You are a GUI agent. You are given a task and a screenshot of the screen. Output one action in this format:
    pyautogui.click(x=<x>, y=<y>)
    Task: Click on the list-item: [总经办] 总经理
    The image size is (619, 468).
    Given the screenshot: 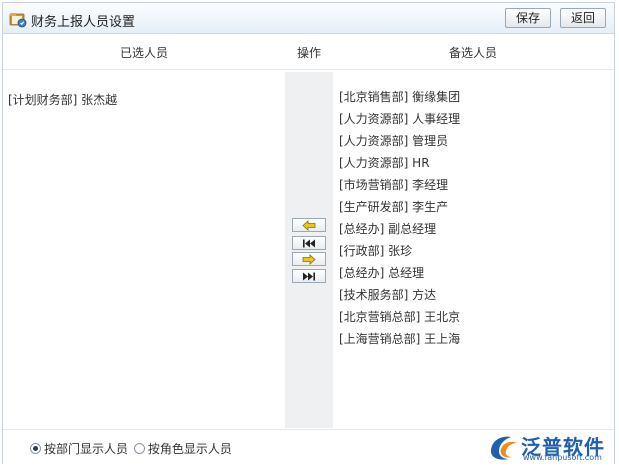 What is the action you would take?
    pyautogui.click(x=474, y=273)
    